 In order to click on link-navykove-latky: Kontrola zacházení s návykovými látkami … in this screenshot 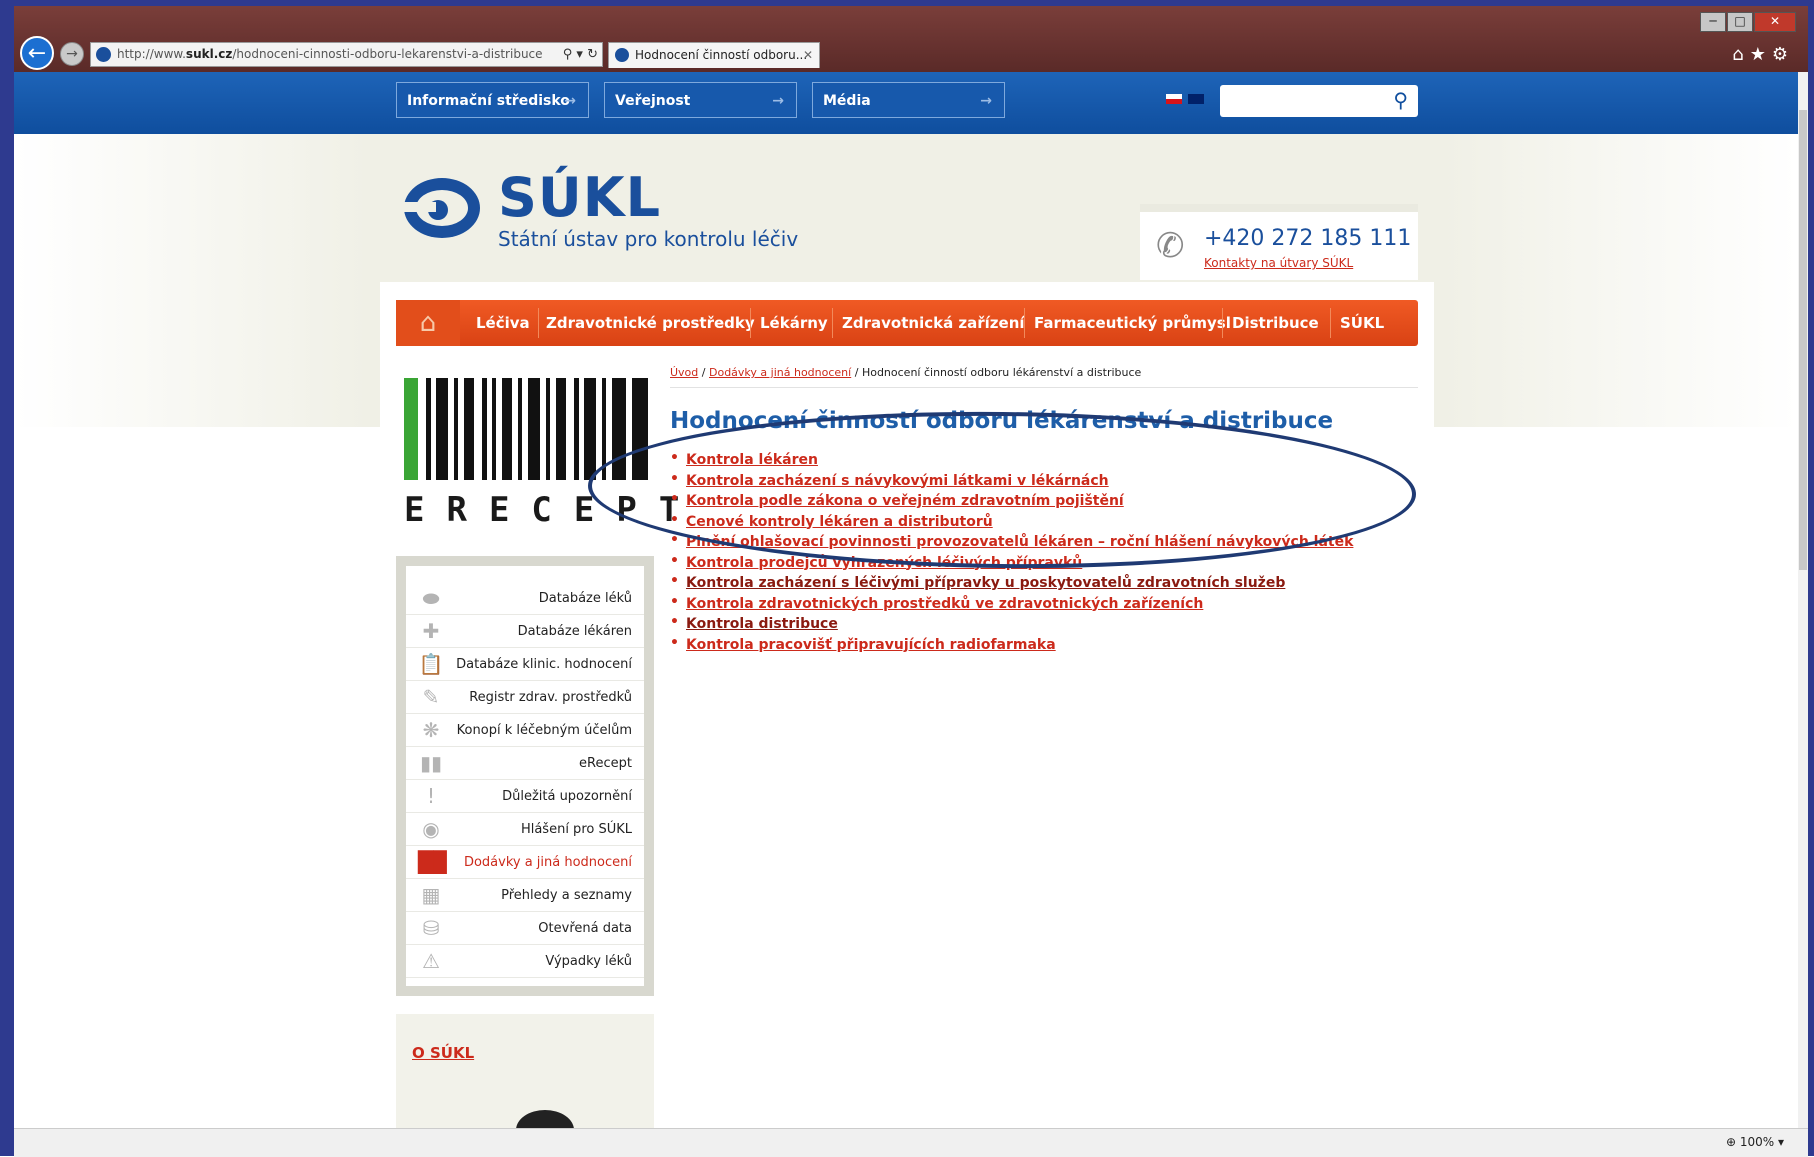, I will do `click(897, 481)`.